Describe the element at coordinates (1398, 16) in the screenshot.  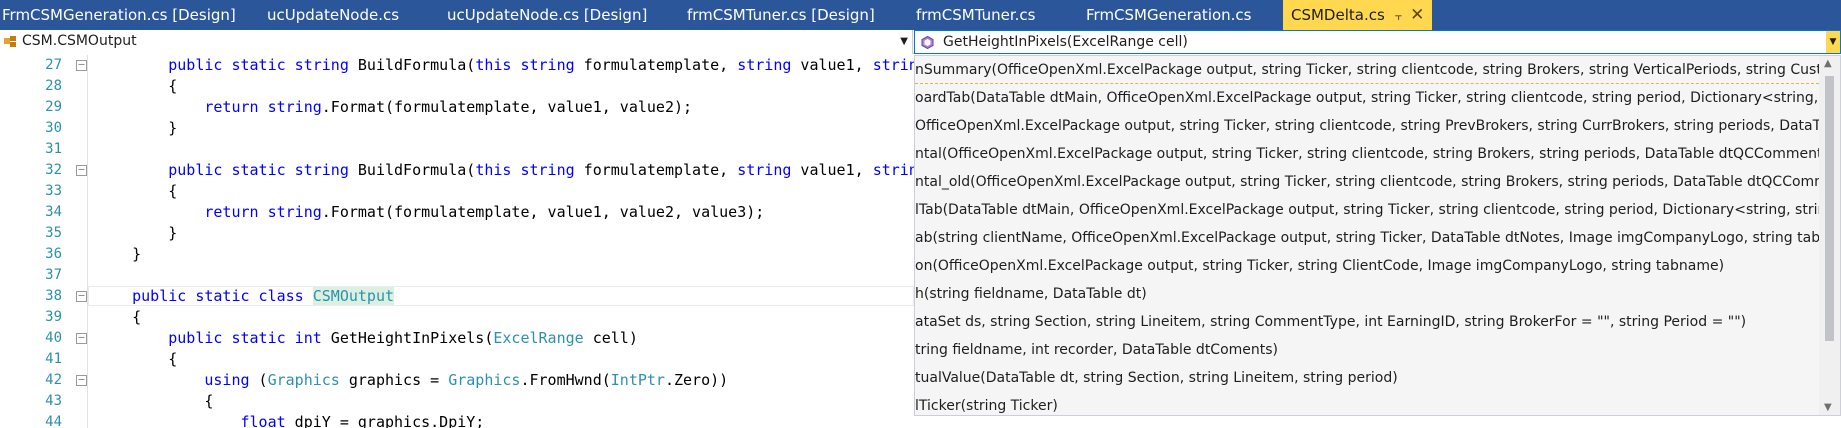
I see `pin-icon: ⫟` at that location.